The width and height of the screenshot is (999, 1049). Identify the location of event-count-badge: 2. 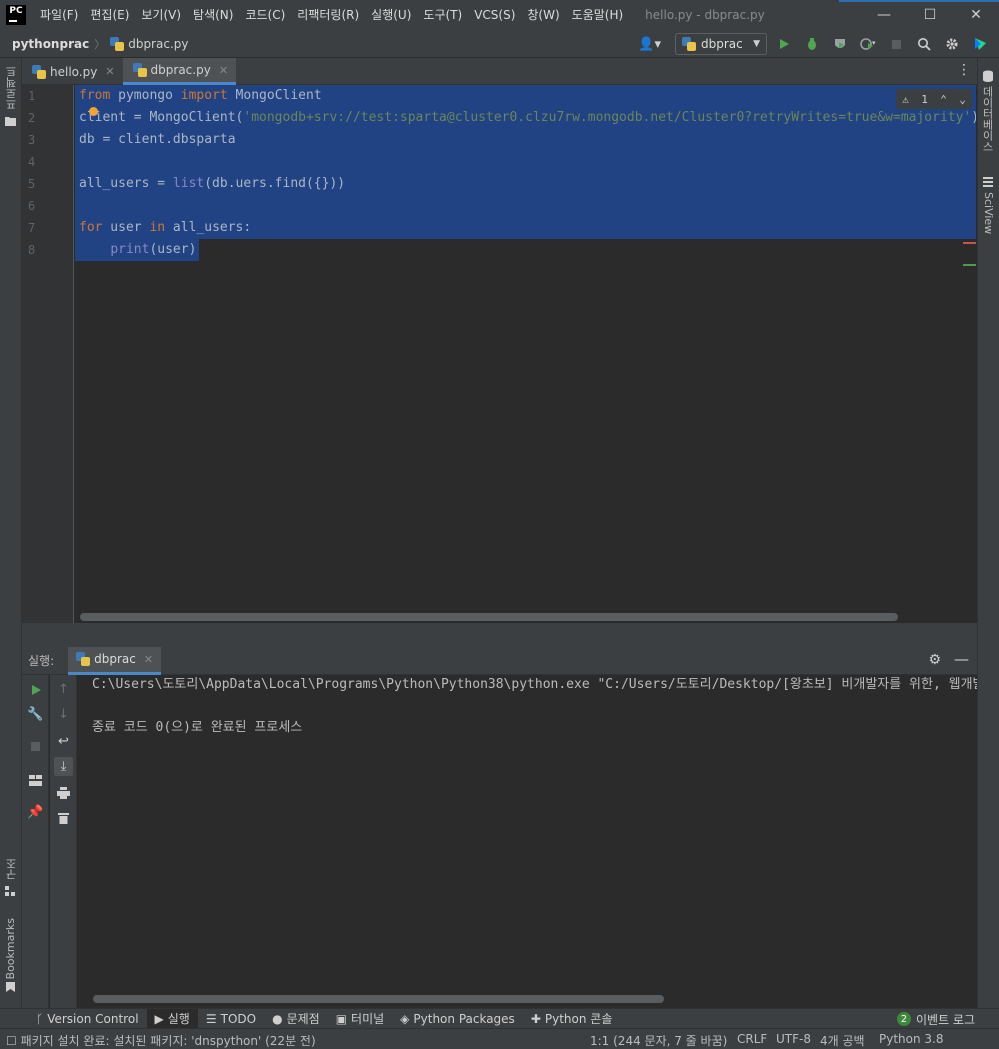
(903, 1019).